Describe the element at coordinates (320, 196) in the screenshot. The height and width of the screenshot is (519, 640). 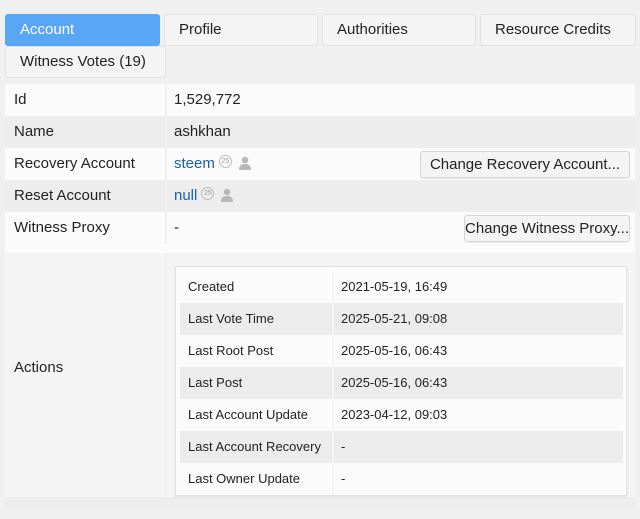
I see `row-reset-account: Reset Account null 25` at that location.